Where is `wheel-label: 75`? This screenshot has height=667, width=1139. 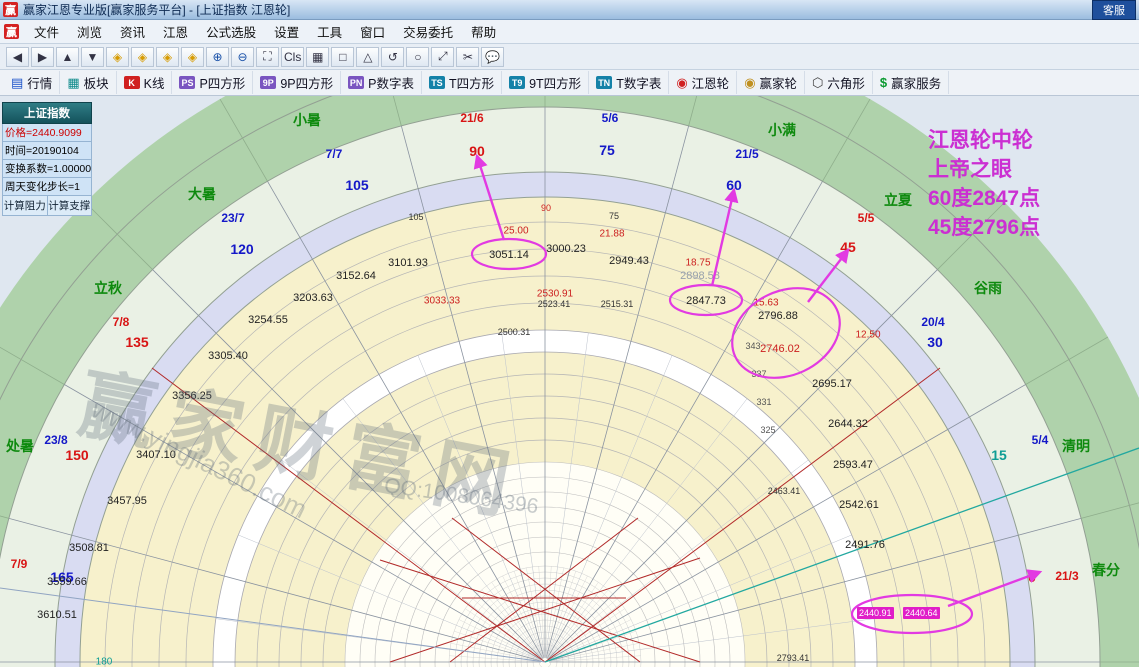
wheel-label: 75 is located at coordinates (614, 216).